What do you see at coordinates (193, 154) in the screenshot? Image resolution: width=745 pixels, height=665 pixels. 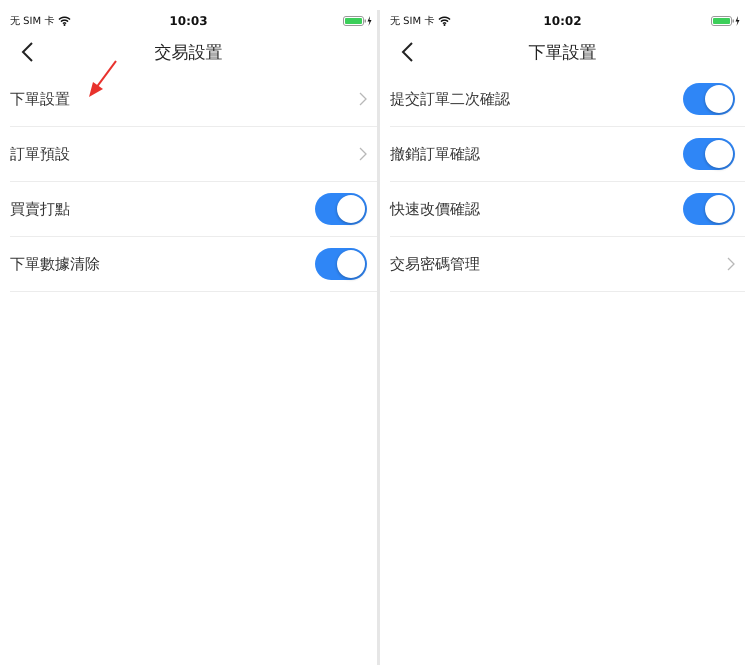 I see `settings-row: 訂單預設` at bounding box center [193, 154].